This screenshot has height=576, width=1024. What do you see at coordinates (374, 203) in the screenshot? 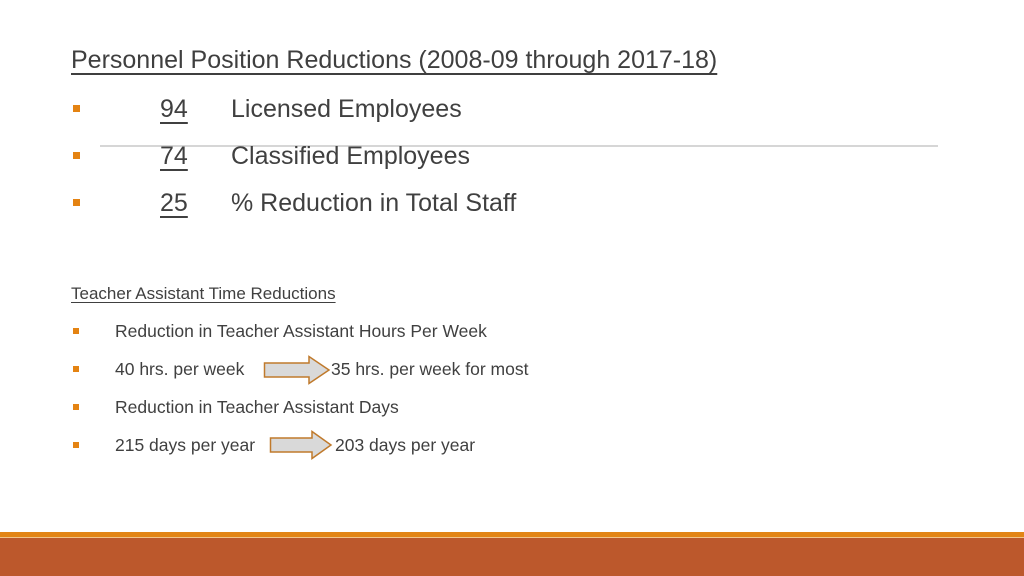
I see `personnel-label: % Reduction in Total Staff` at bounding box center [374, 203].